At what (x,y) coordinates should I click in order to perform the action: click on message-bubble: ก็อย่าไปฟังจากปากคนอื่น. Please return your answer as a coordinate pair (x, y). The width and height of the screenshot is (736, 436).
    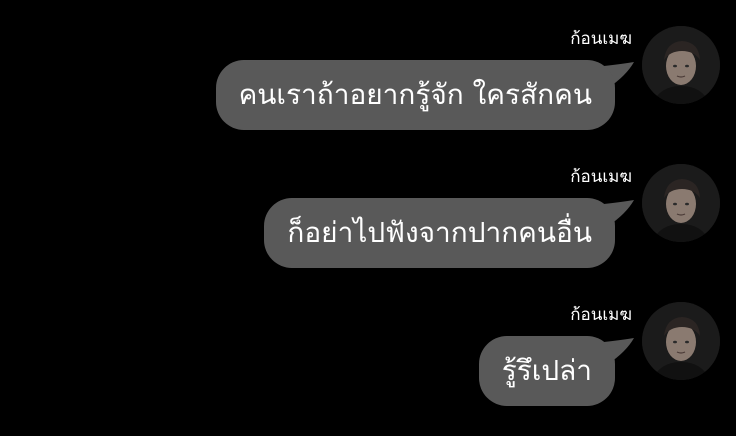
    Looking at the image, I should click on (439, 233).